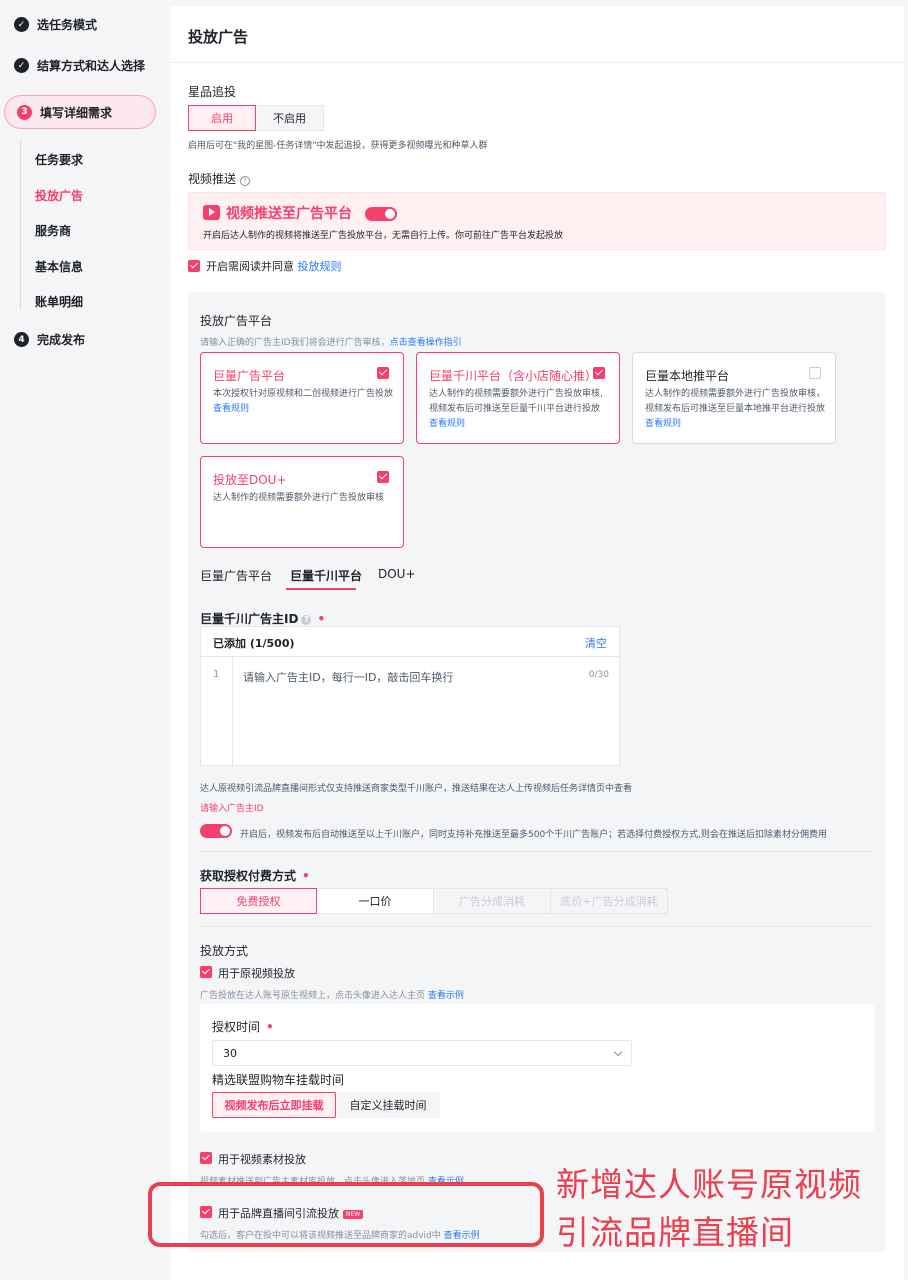  Describe the element at coordinates (53, 230) in the screenshot. I see `substep-service-provider: 服务商` at that location.